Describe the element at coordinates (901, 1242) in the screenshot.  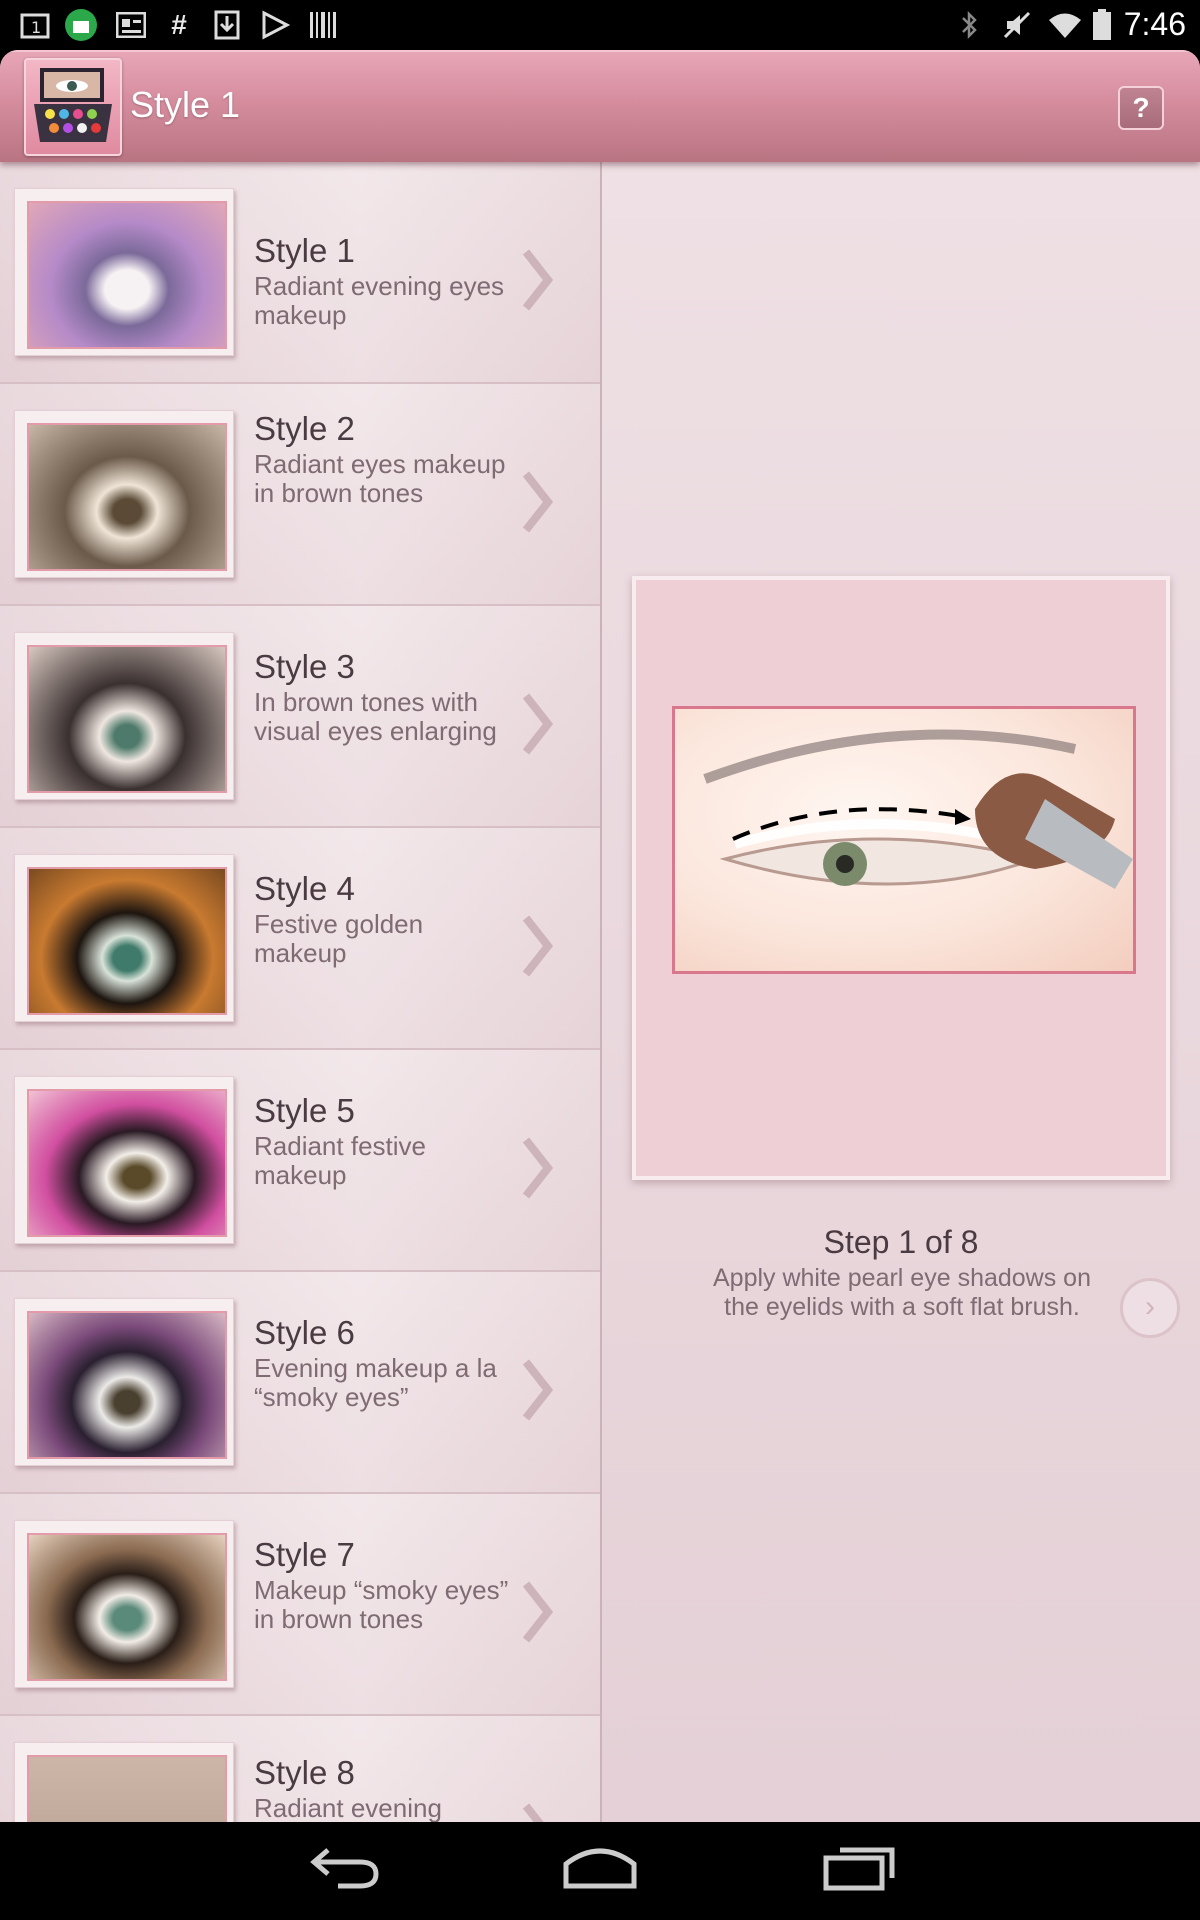
I see `step-title: Step 1 of 8` at that location.